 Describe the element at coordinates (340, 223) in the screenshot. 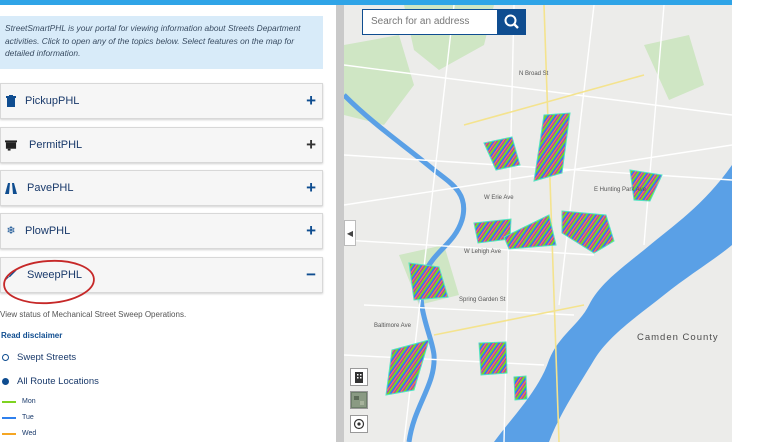

I see `panel-splitter` at that location.